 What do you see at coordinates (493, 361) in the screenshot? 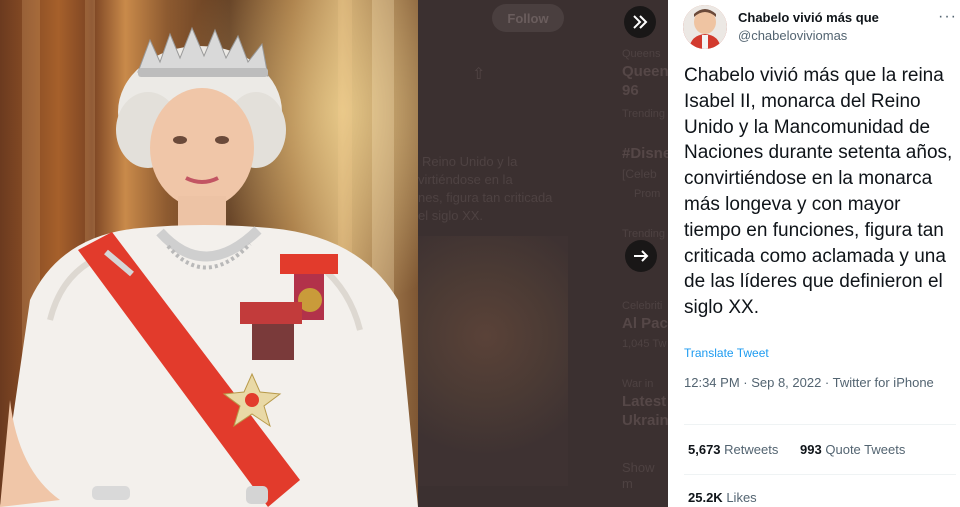
I see `dim-avatar-photo` at bounding box center [493, 361].